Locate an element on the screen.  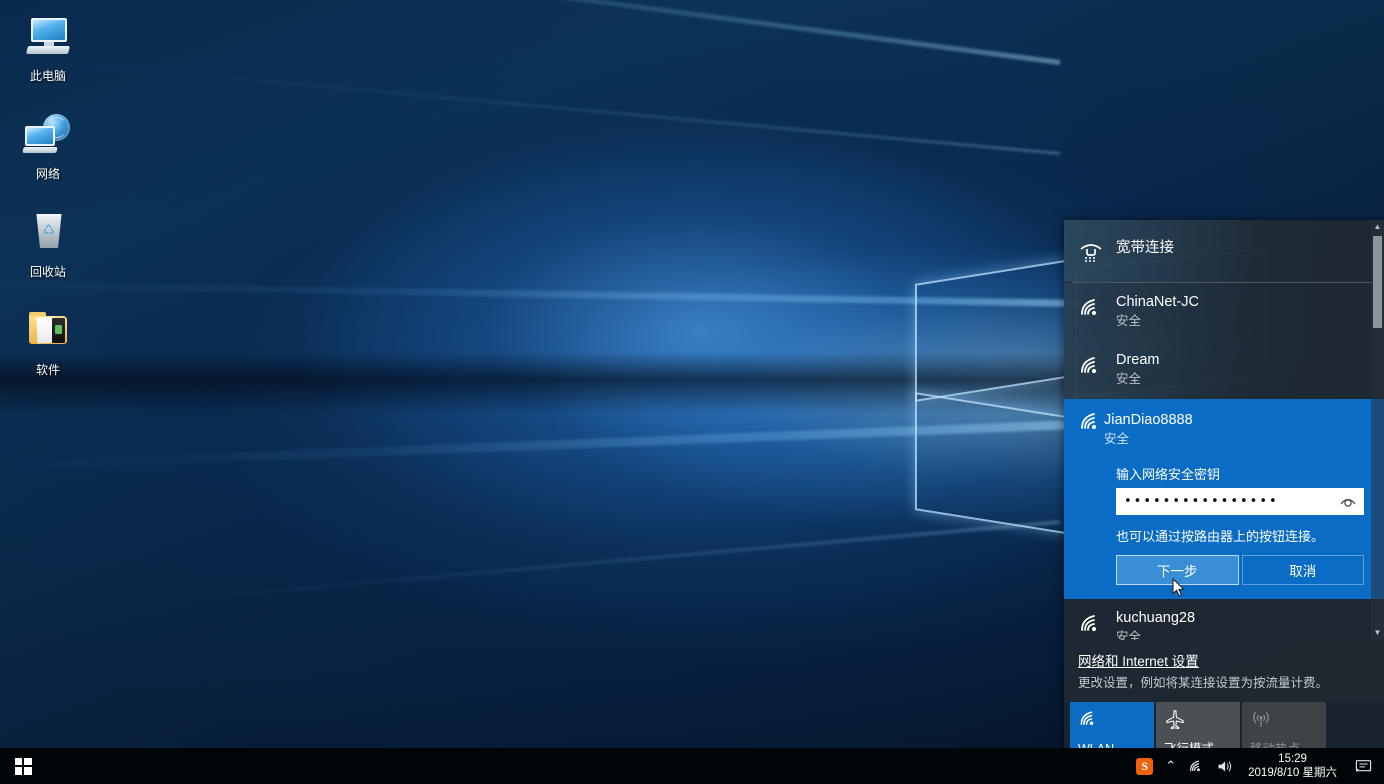
password-prompt-label: 输入网络安全密钥 is located at coordinates (1168, 474).